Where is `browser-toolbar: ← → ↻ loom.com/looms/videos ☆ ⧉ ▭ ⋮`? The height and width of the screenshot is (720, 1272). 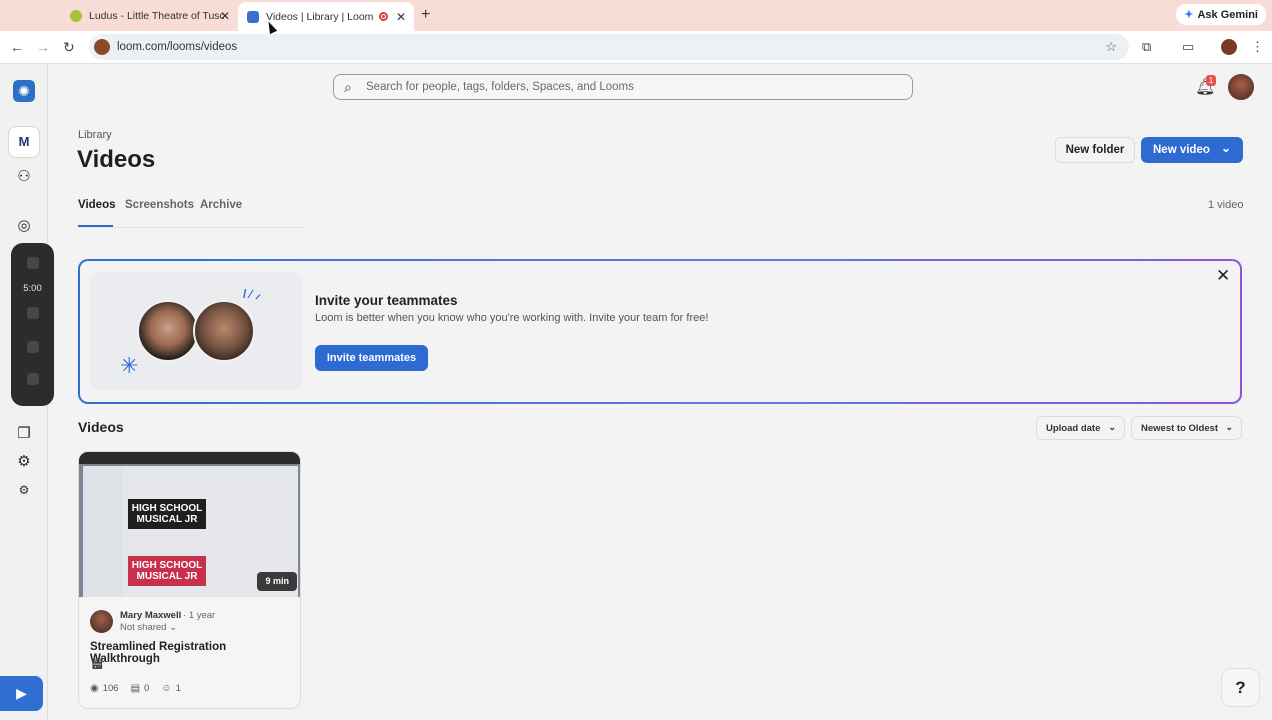
browser-toolbar: ← → ↻ loom.com/looms/videos ☆ ⧉ ▭ ⋮ is located at coordinates (636, 47).